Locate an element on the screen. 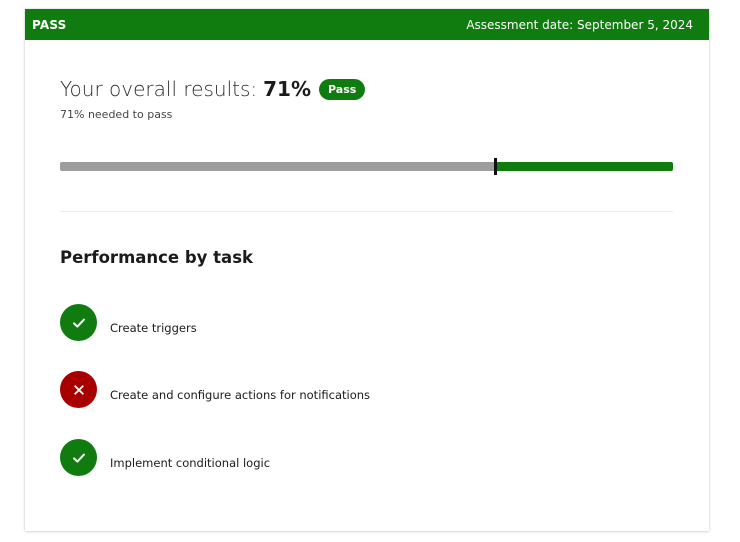 The height and width of the screenshot is (542, 740). assessment-date-value: September 5, 2024 is located at coordinates (635, 24).